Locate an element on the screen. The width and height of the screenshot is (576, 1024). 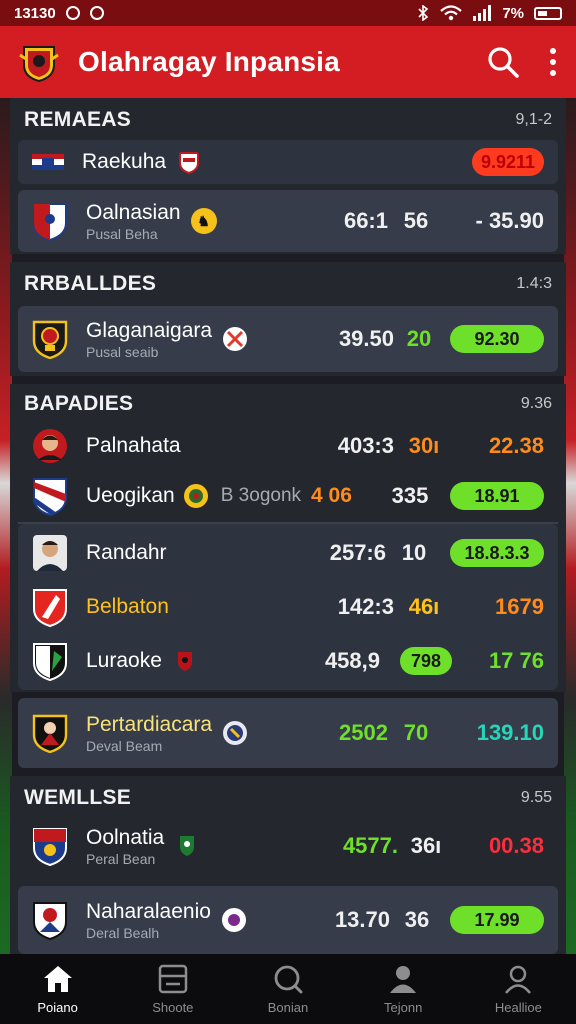
team-name: Luraoke is located at coordinates (124, 660).